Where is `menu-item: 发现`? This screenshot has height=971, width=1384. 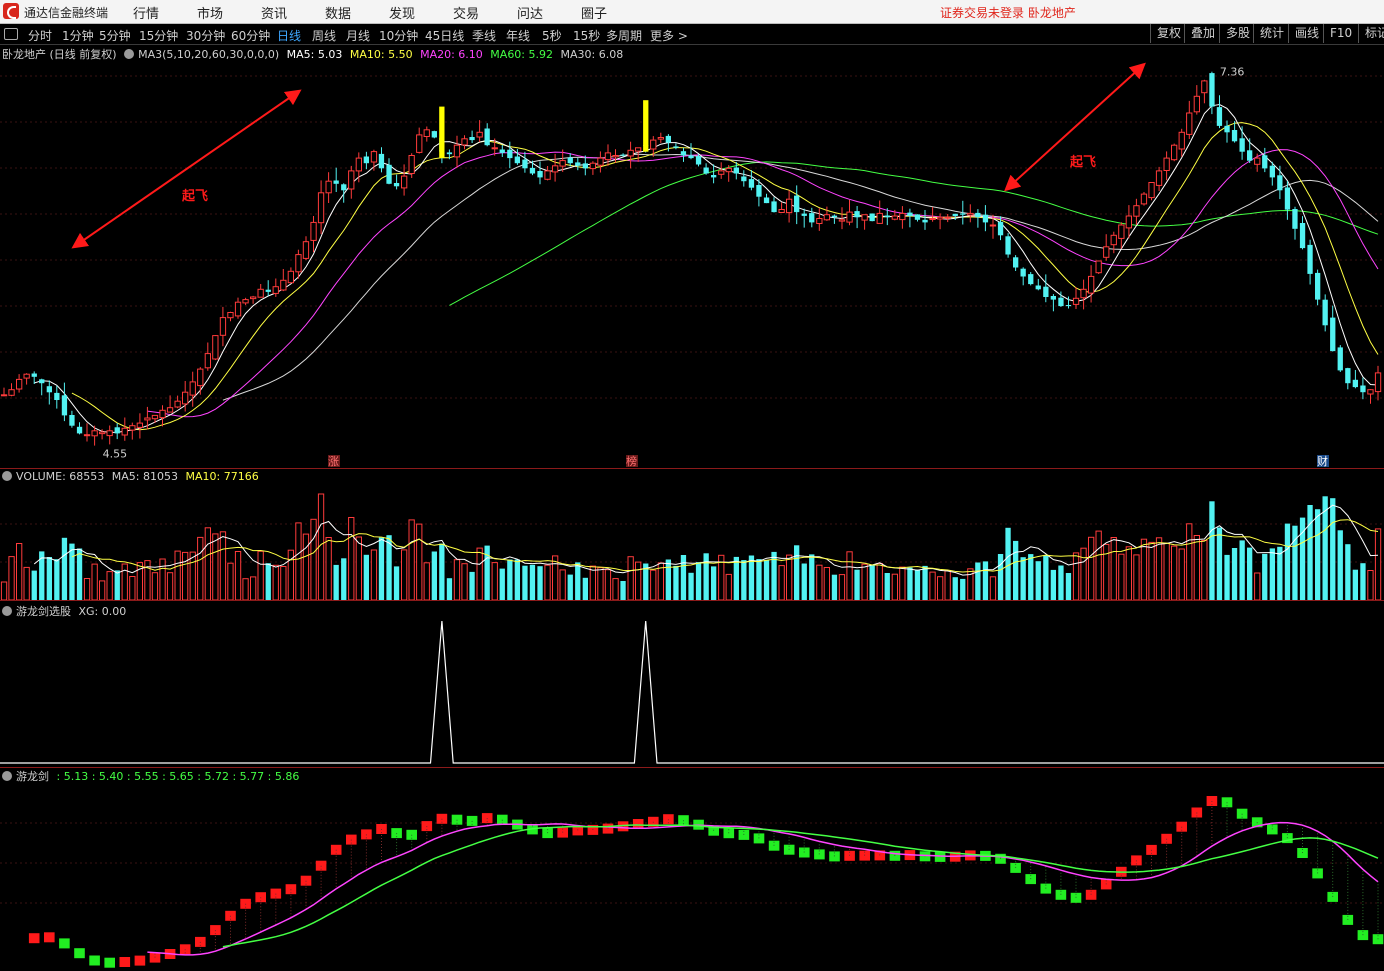
menu-item: 发现 is located at coordinates (402, 12).